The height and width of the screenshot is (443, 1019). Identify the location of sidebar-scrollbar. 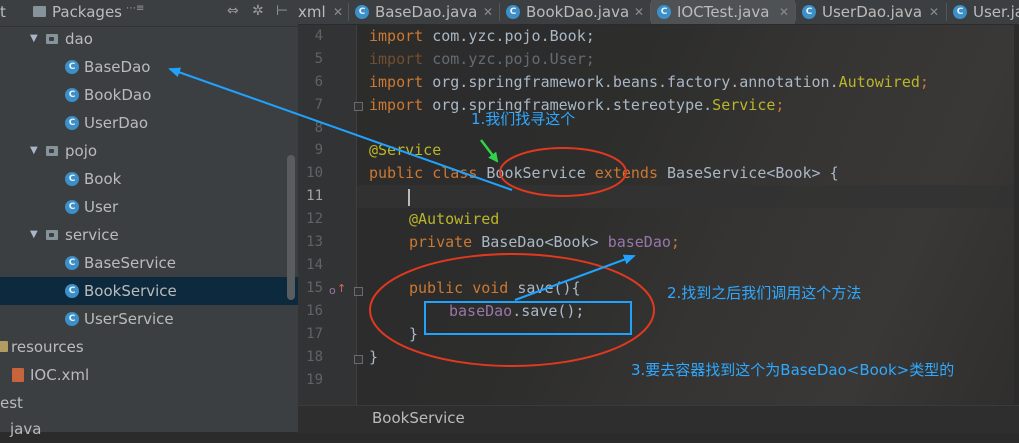
(291, 227).